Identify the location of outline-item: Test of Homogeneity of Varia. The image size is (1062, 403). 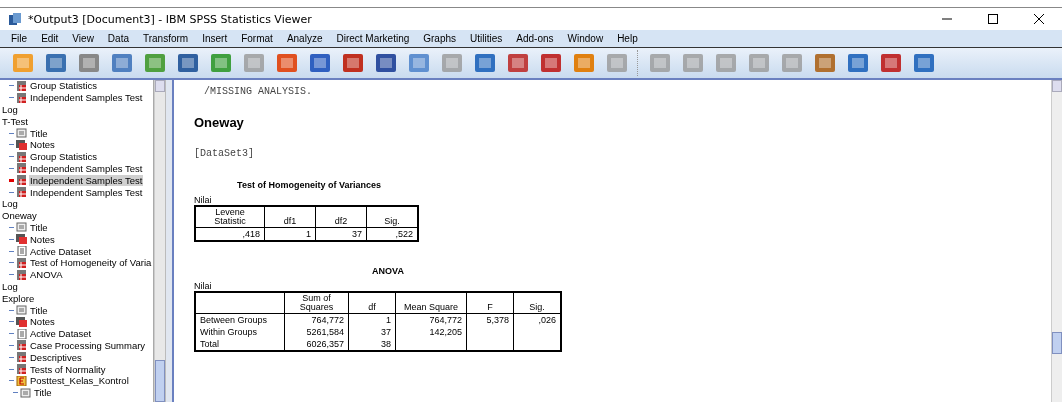
(91, 263).